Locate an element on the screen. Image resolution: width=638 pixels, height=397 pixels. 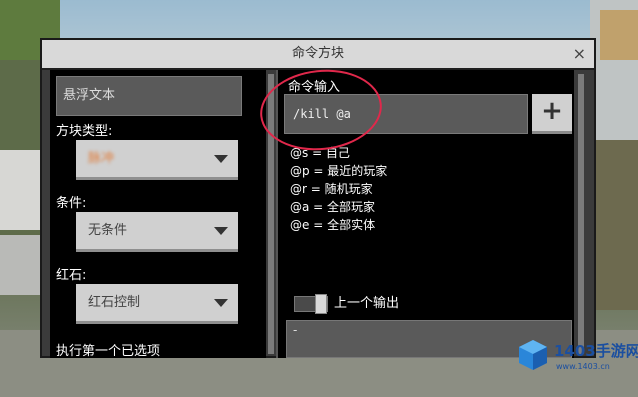
left-scrollbar is located at coordinates (271, 214).